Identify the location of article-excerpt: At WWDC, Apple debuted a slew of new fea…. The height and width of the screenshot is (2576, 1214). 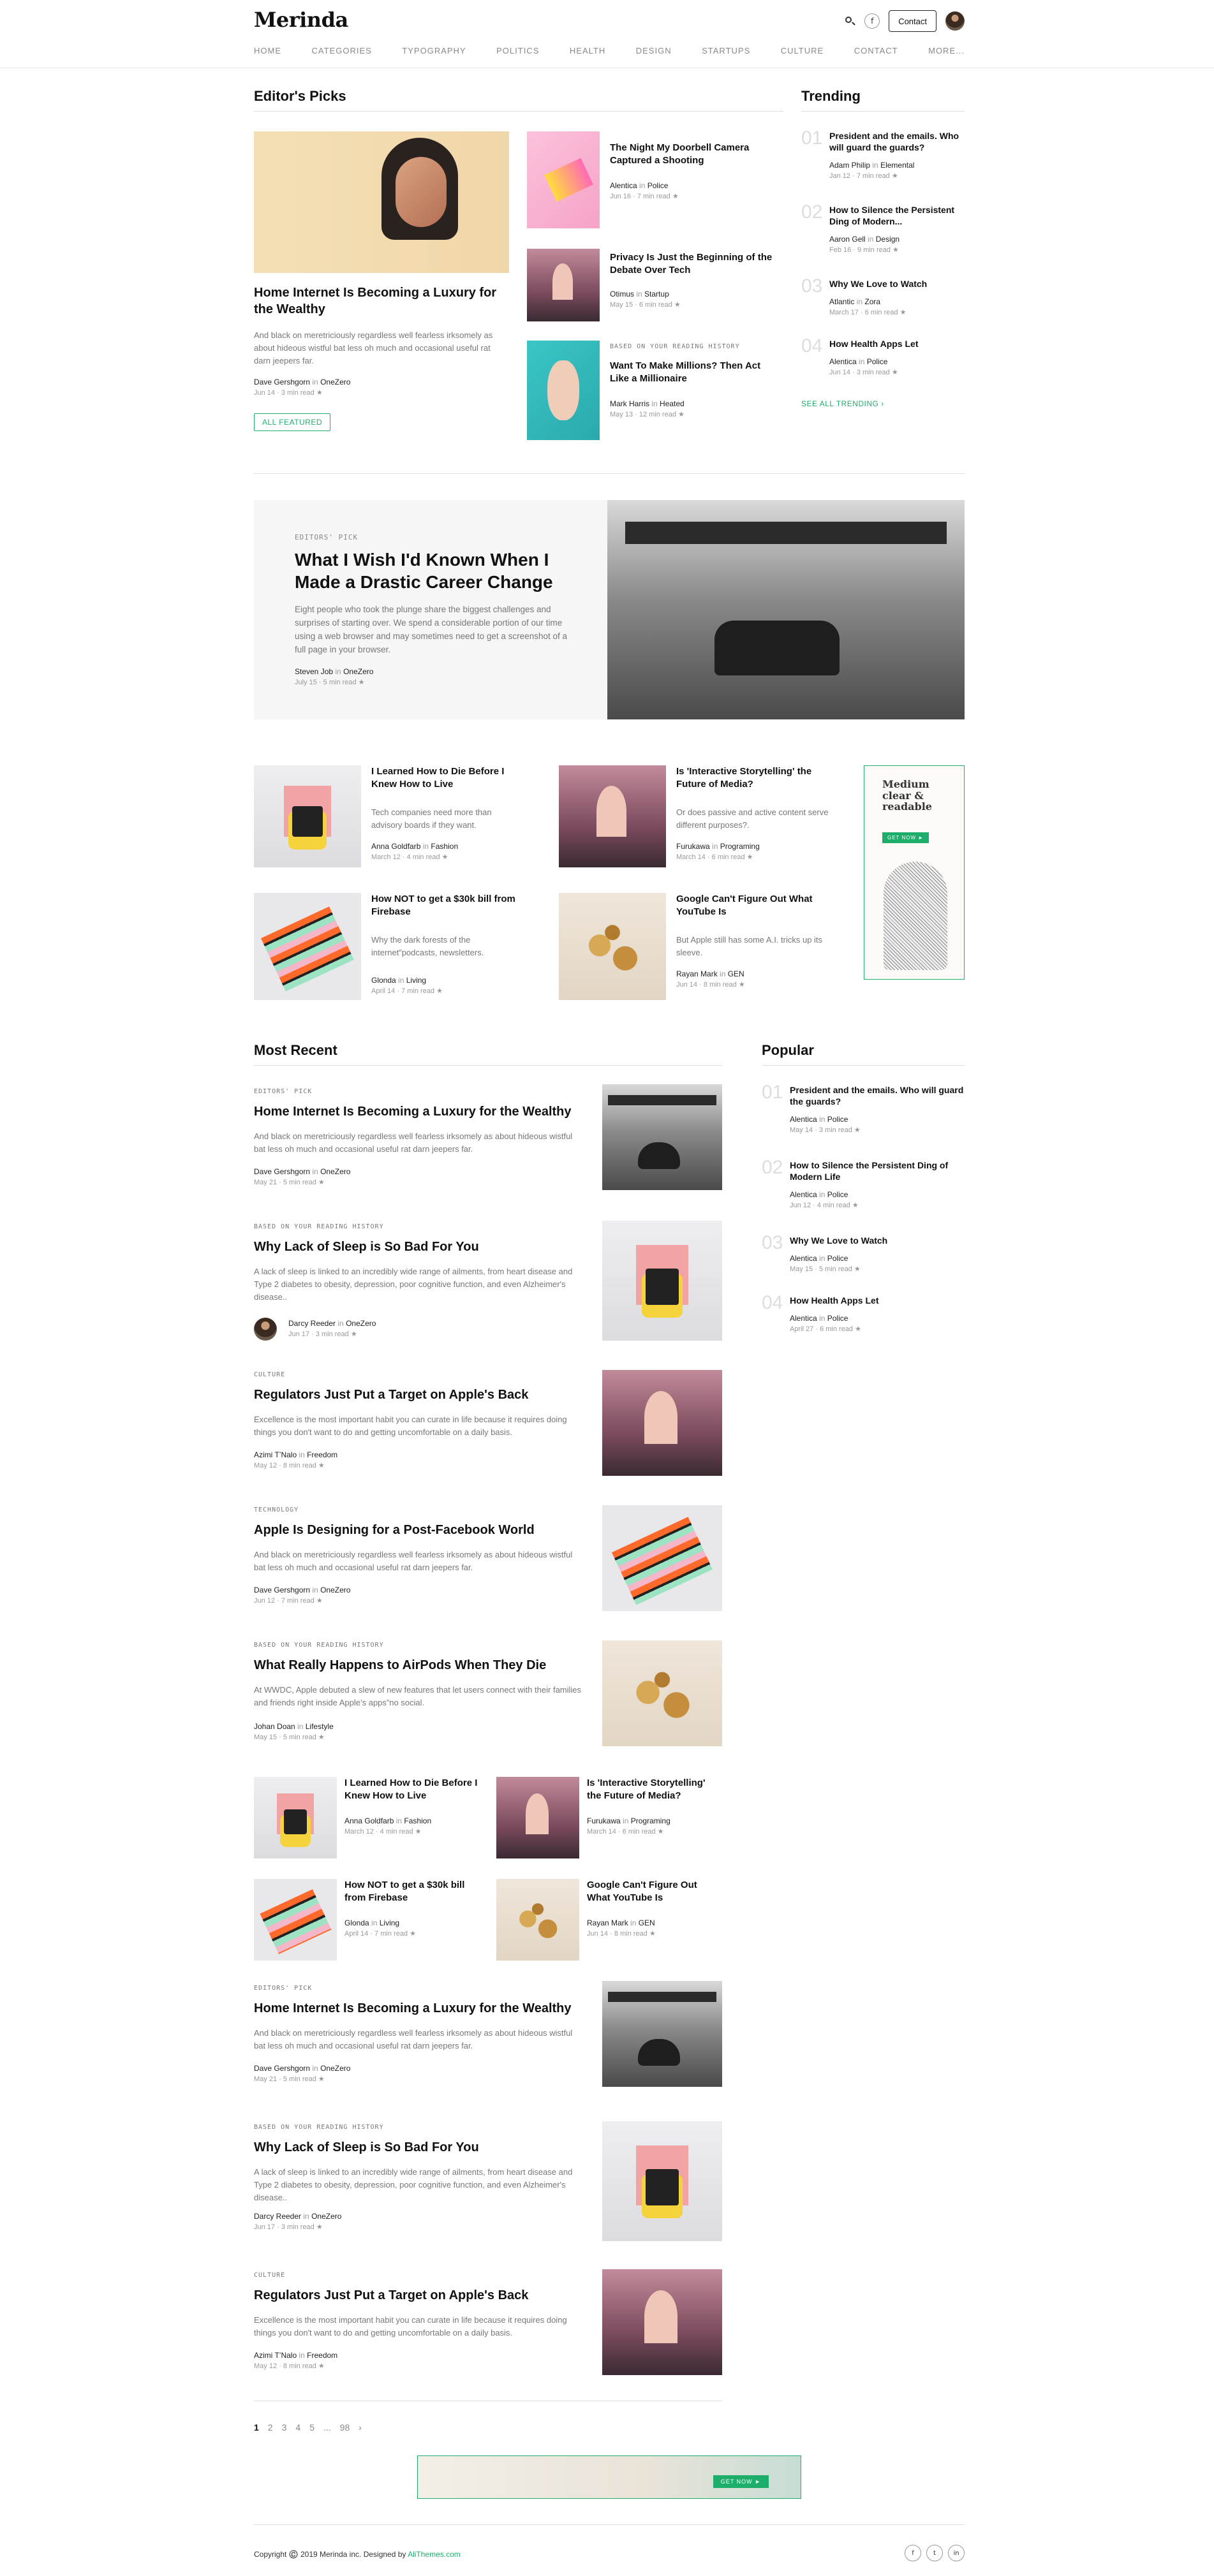
(418, 1696).